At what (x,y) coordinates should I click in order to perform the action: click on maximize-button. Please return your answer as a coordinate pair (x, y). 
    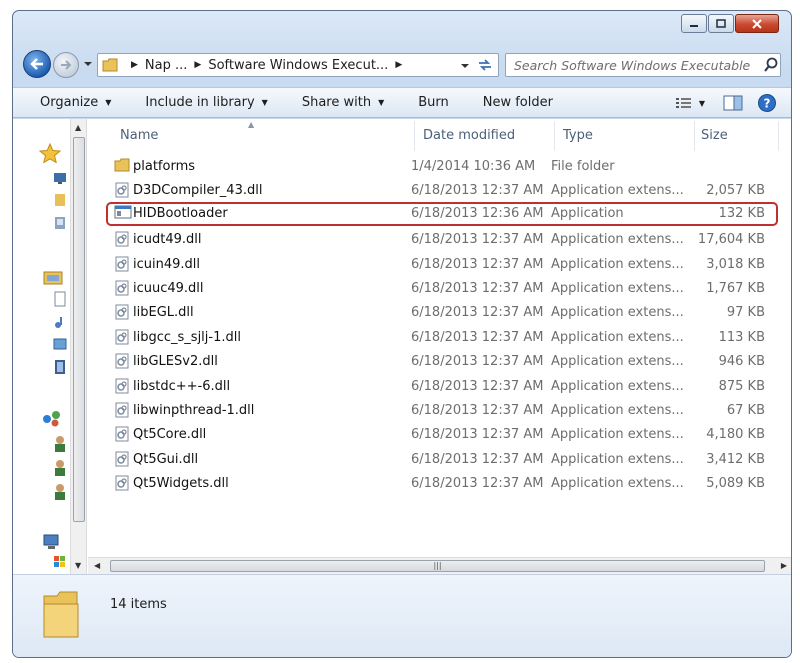
    Looking at the image, I should click on (721, 23).